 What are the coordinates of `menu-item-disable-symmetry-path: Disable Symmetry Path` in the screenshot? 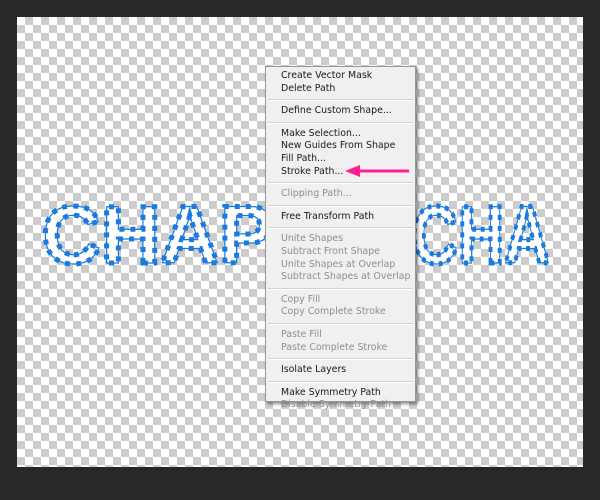 It's located at (336, 405).